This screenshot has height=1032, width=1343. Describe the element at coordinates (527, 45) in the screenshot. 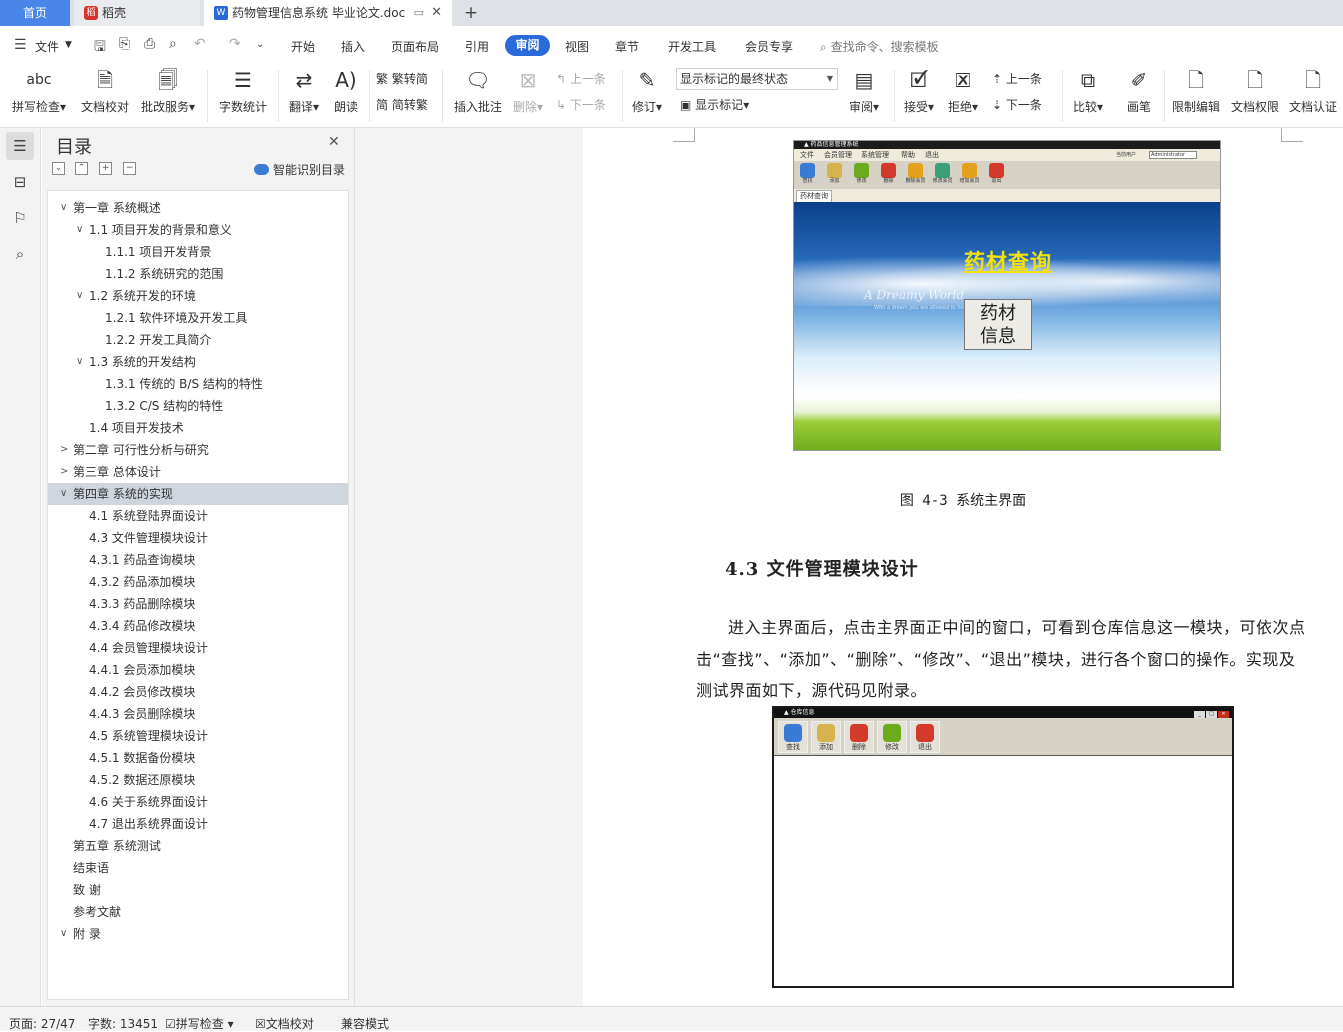

I see `menu-review: 审阅` at that location.